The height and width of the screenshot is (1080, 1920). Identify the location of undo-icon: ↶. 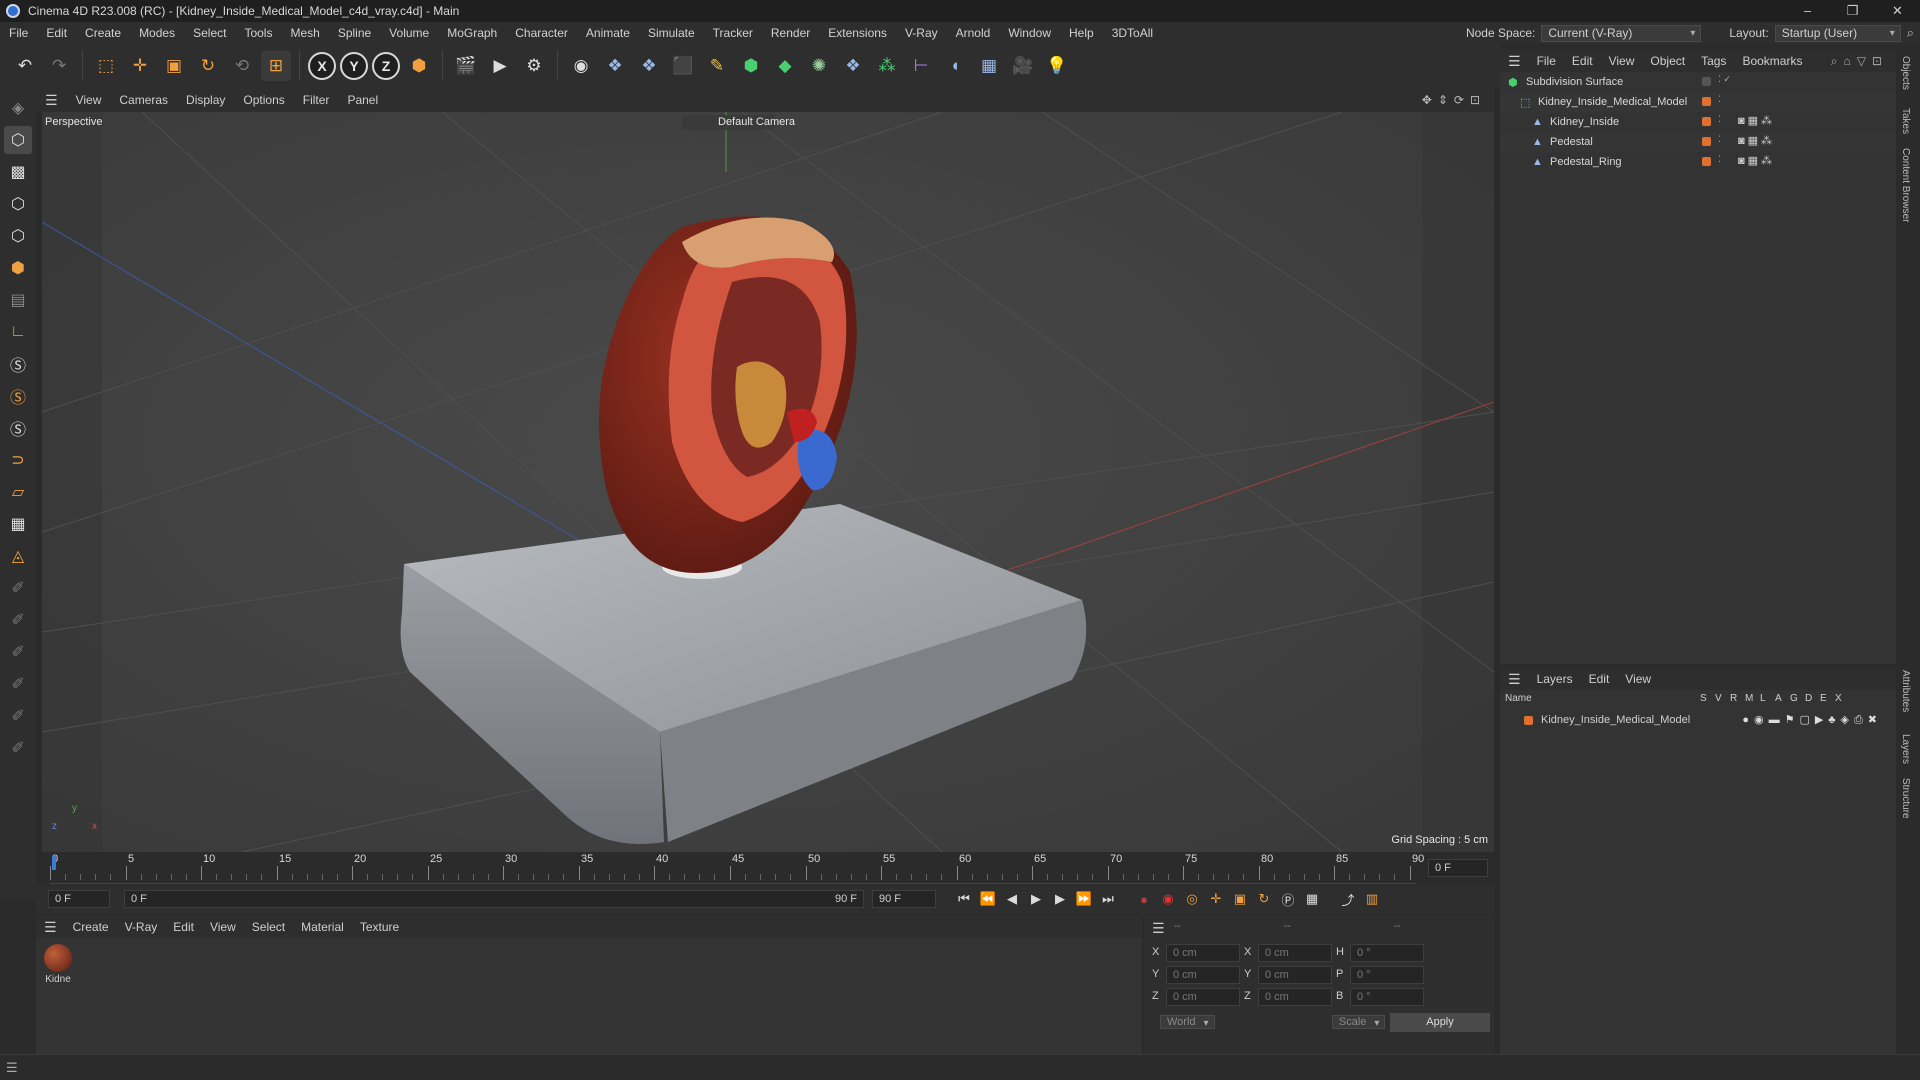
(25, 66).